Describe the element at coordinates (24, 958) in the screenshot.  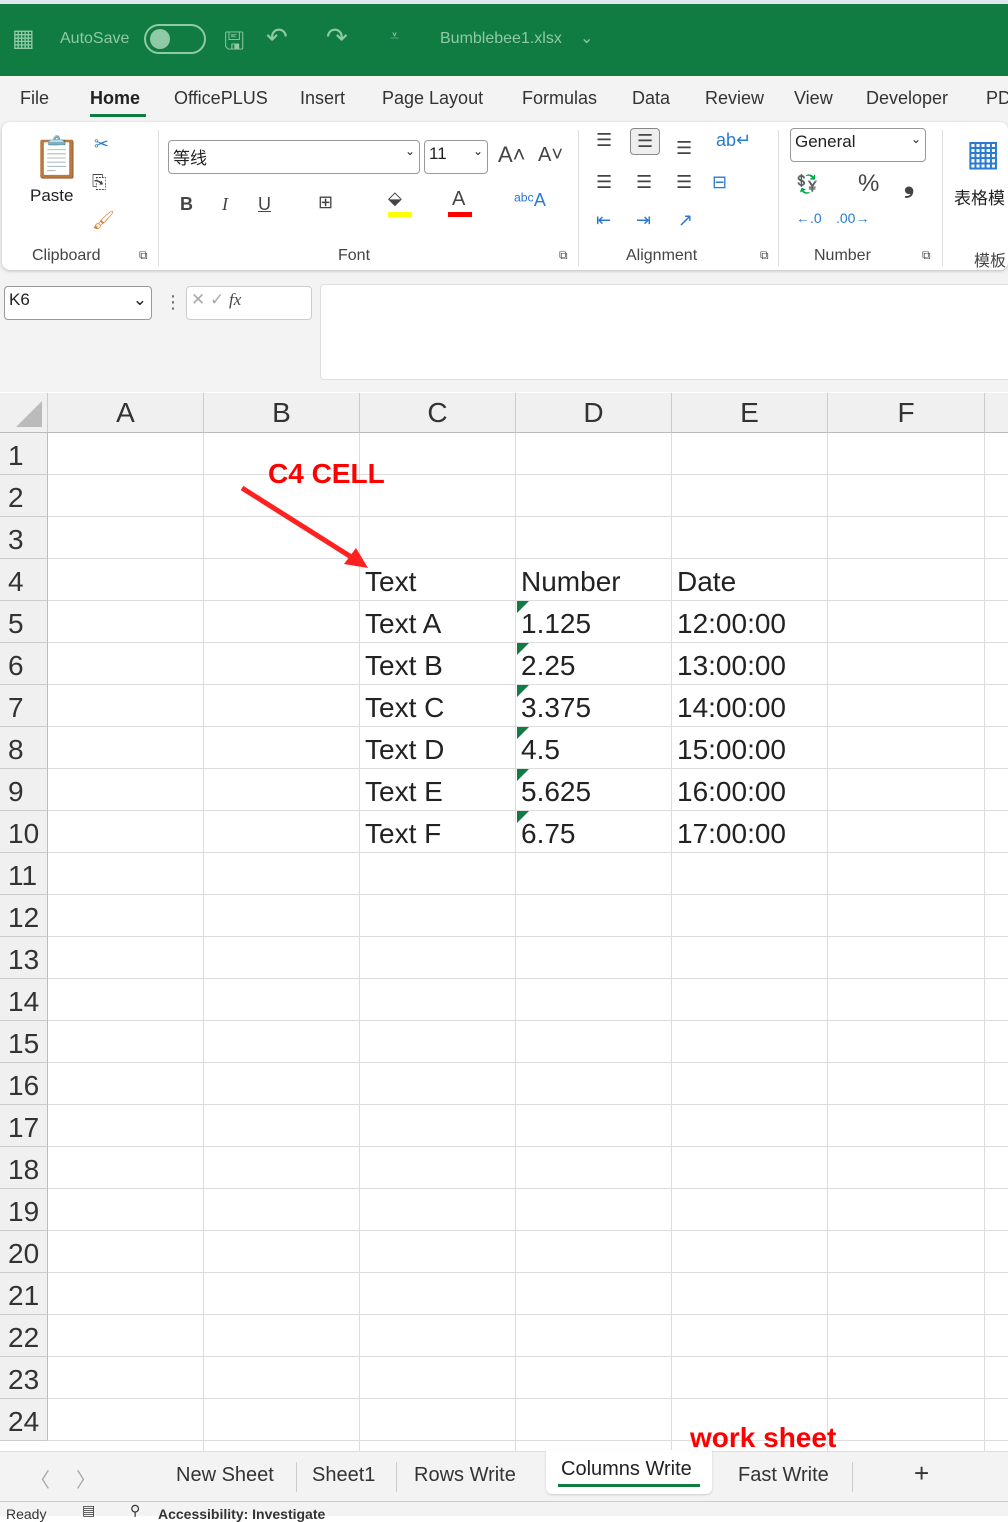
I see `row-header-13: 13` at that location.